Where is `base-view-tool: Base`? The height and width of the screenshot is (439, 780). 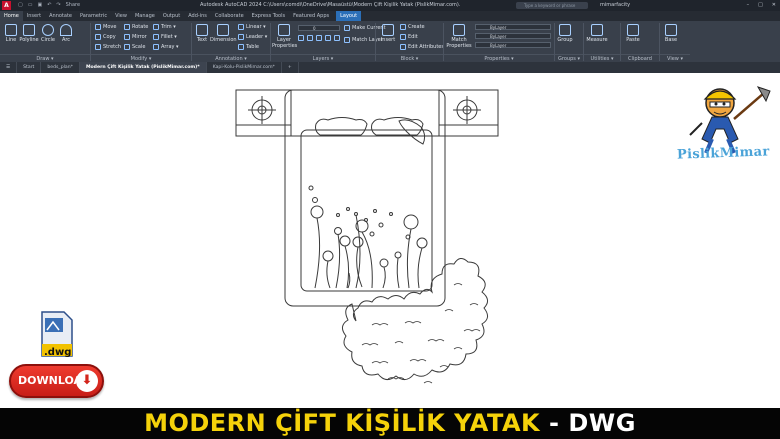
base-view-tool: Base is located at coordinates (671, 33).